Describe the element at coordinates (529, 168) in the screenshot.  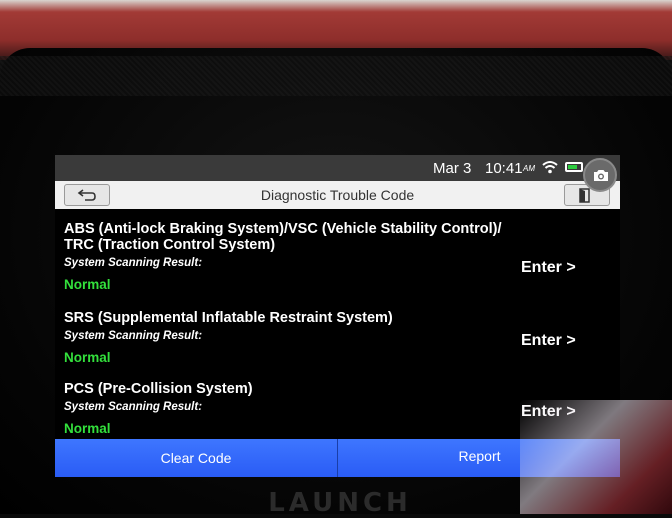
I see `status-ampm: AM` at that location.